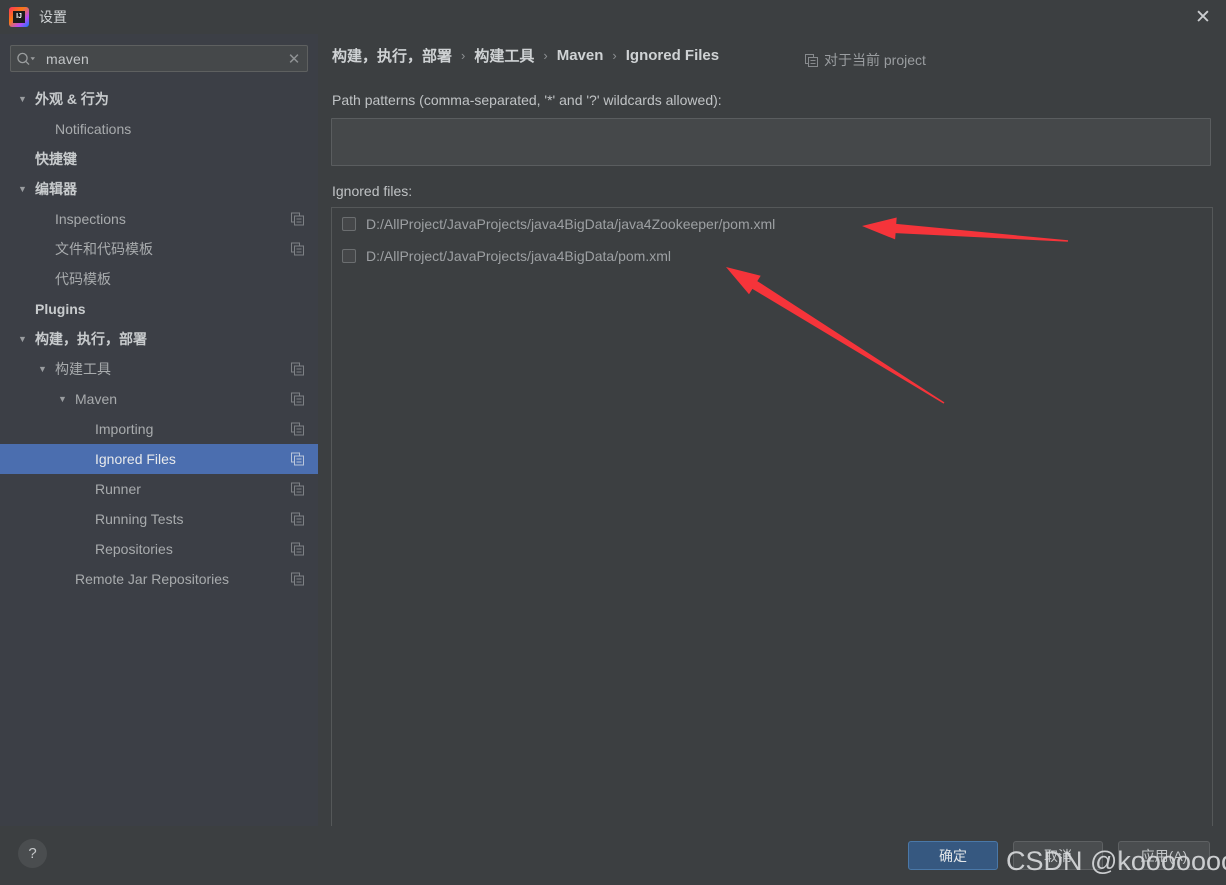 This screenshot has width=1226, height=885. Describe the element at coordinates (159, 219) in the screenshot. I see `sidebar-item-inspections: Inspections` at that location.